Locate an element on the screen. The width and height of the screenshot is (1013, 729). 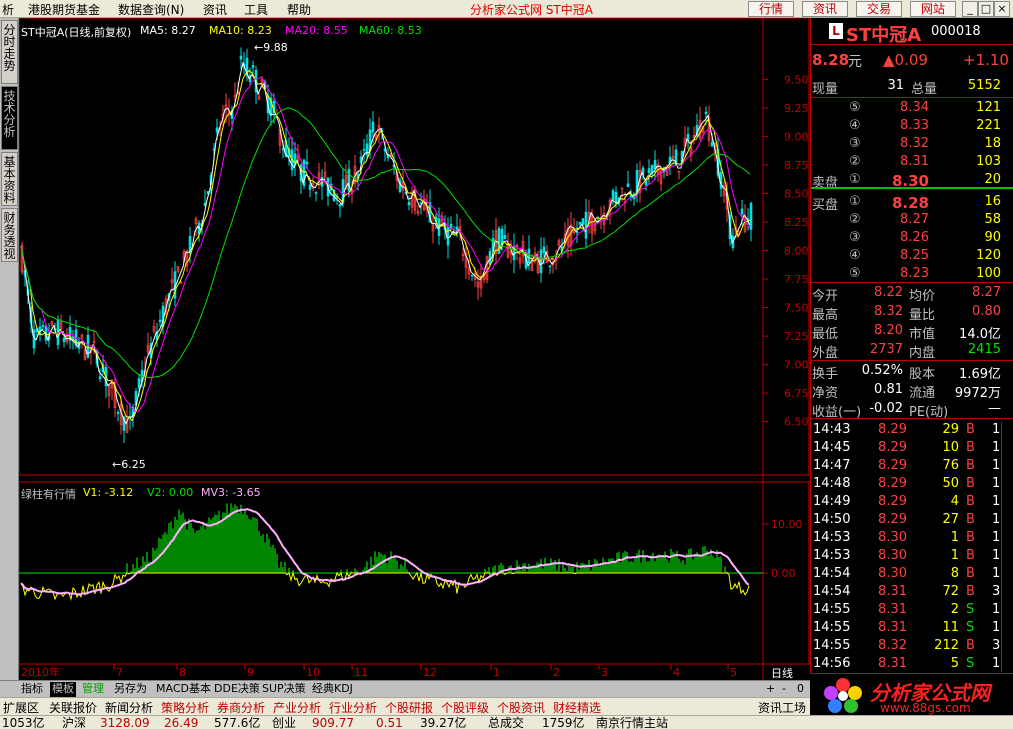
tab-financials: 财务透视 is located at coordinates (9, 235).